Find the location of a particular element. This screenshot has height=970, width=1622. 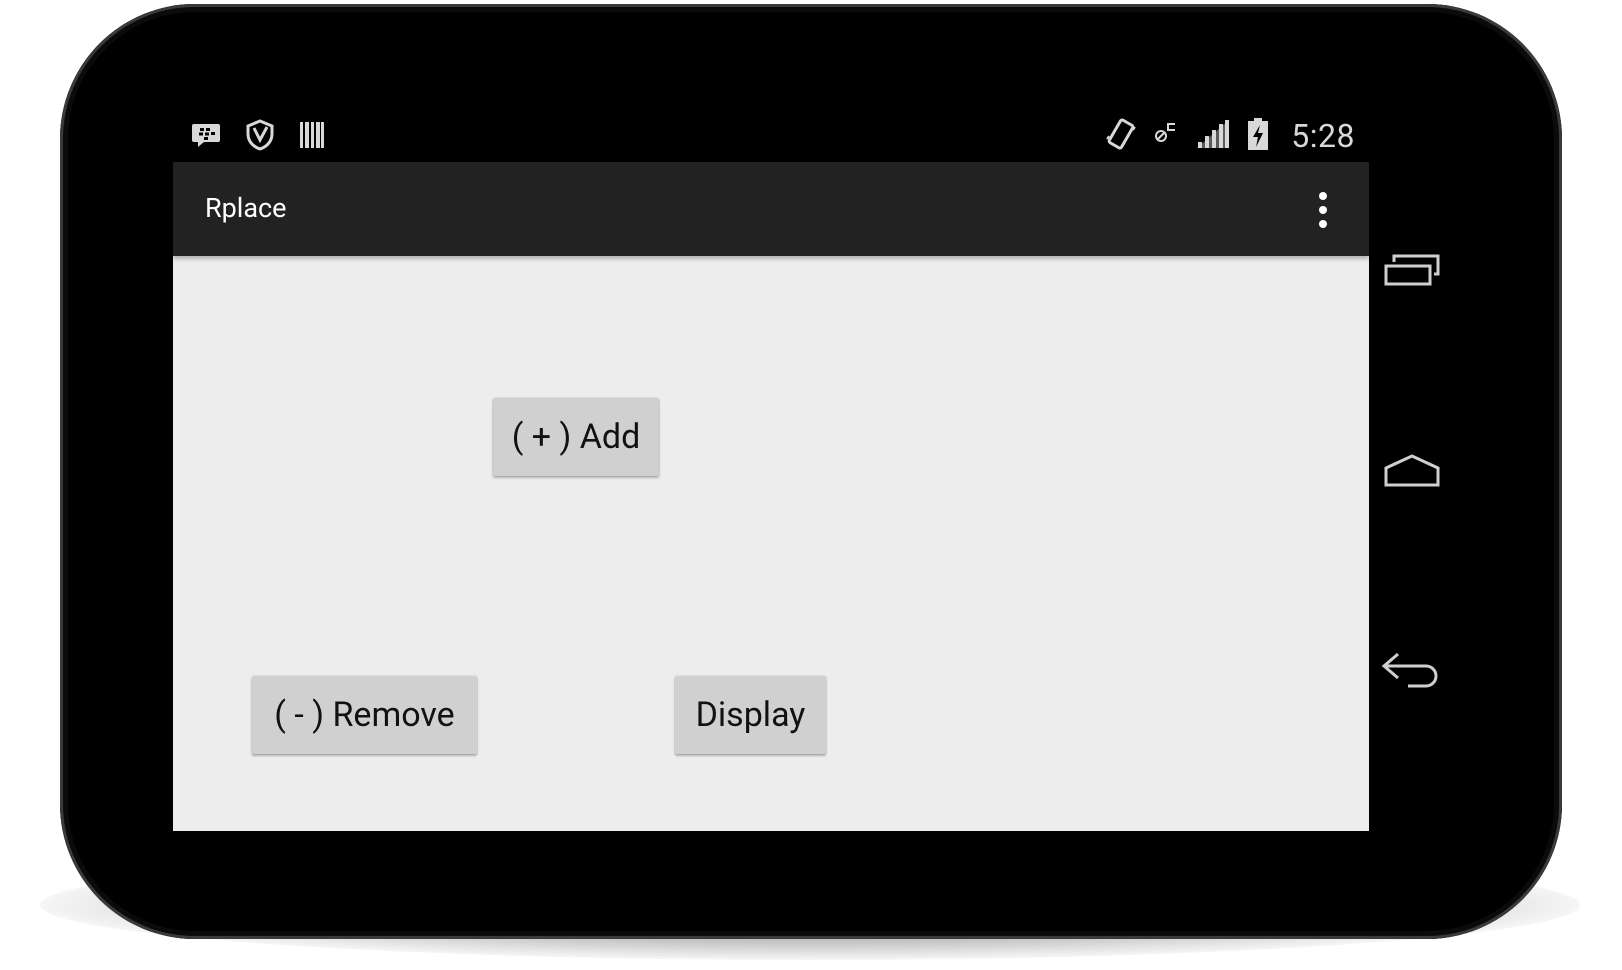

display-button: Display is located at coordinates (750, 715).